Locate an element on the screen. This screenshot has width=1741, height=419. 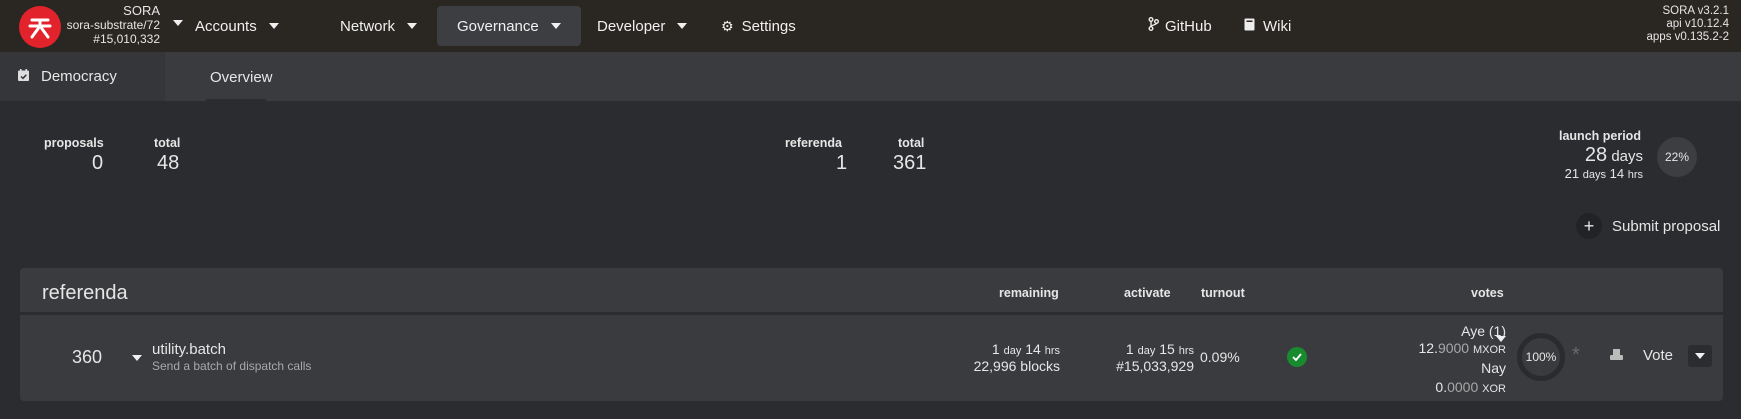
plus-icon: + is located at coordinates (1589, 226).